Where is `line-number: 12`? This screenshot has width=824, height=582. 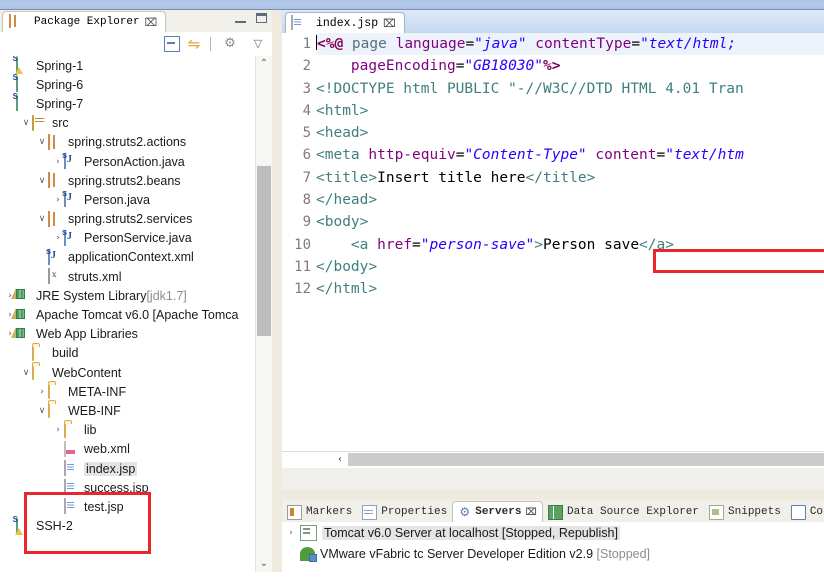
line-number: 12 is located at coordinates (302, 289).